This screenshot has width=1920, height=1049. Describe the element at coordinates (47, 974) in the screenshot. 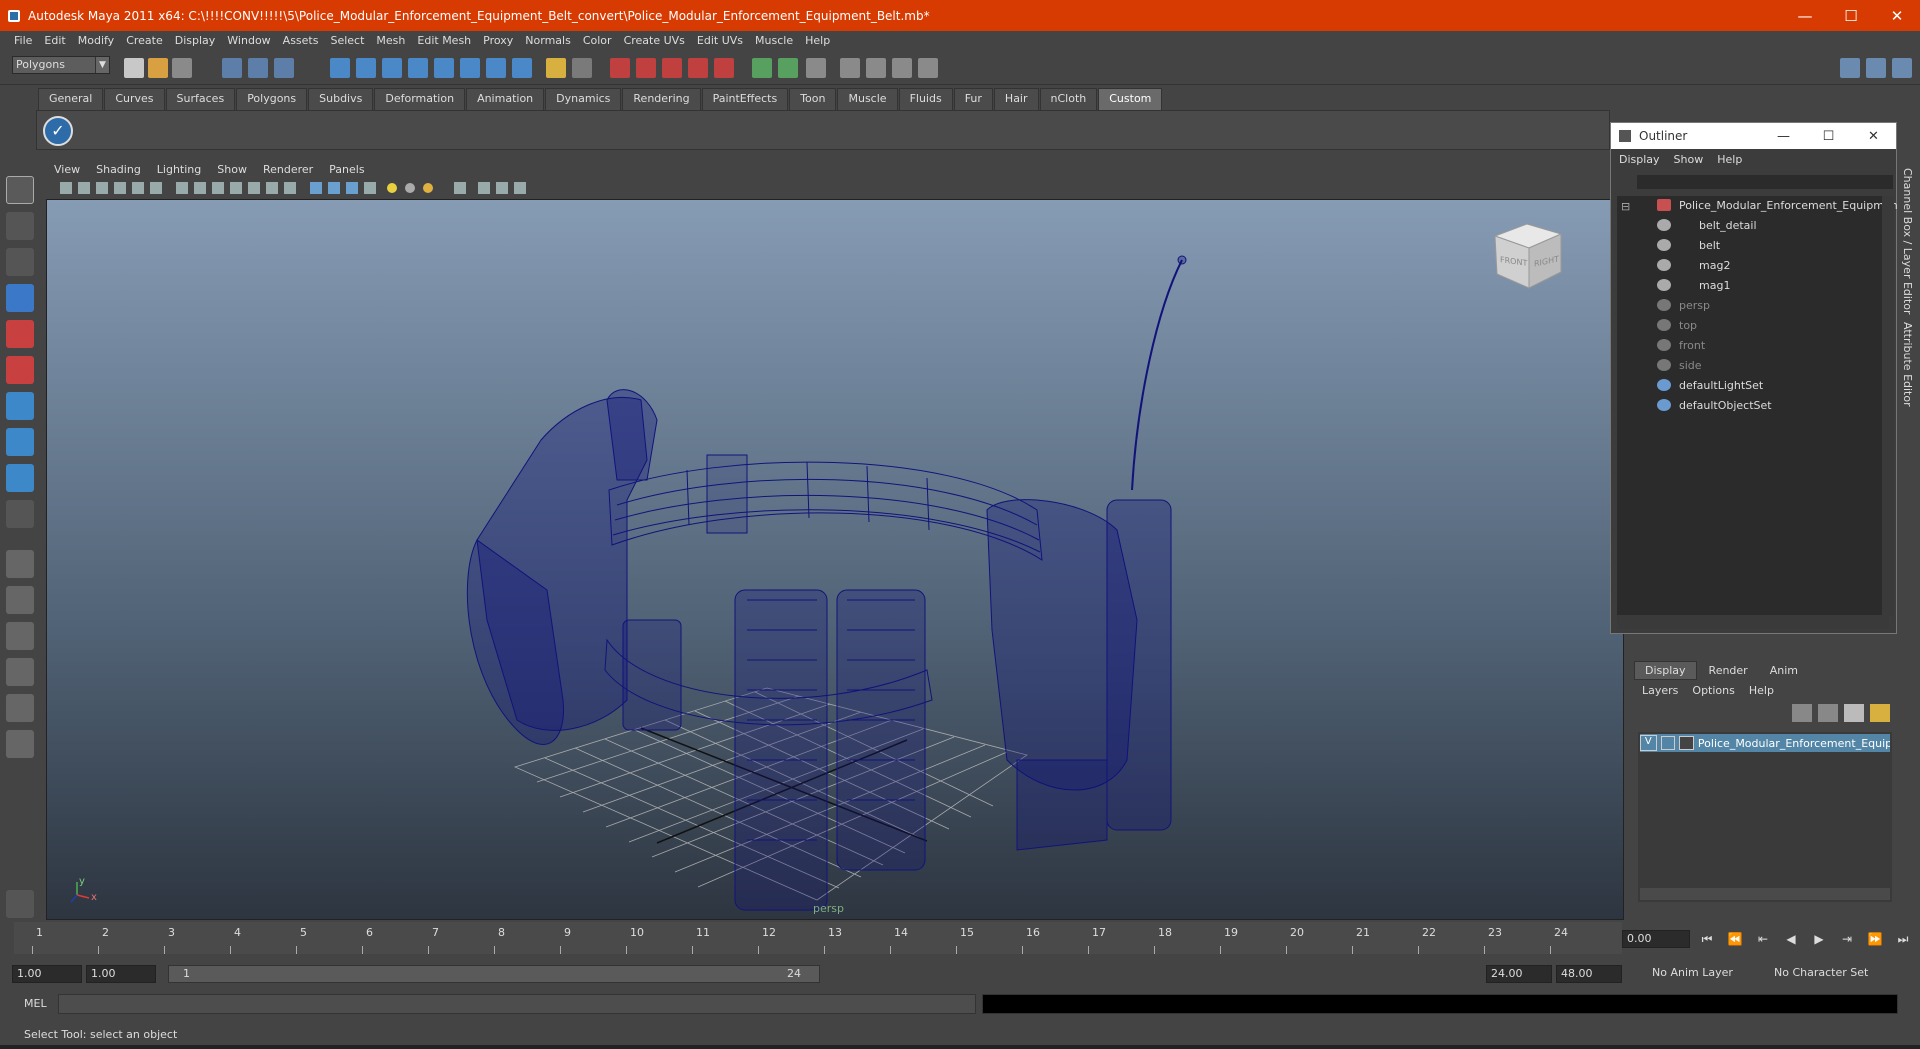

I see `start-time-field: 1.00` at that location.